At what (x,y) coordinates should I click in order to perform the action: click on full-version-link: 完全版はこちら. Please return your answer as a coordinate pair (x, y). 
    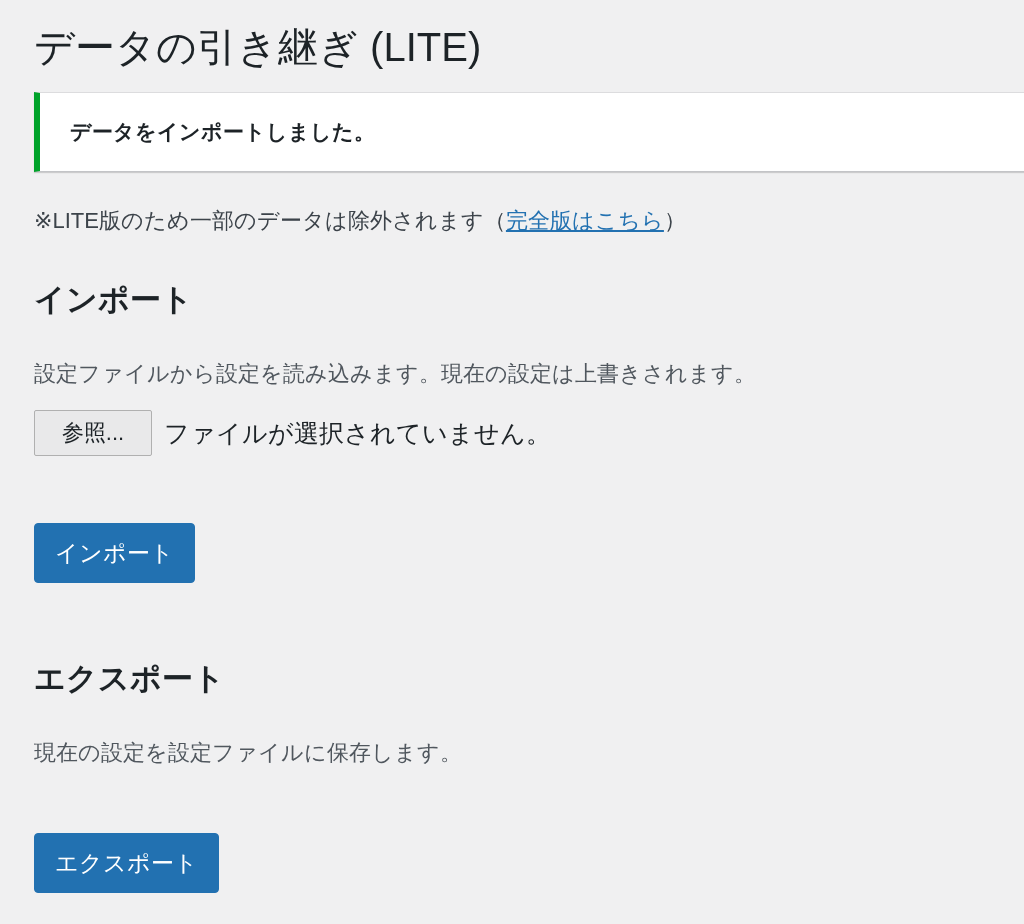
    Looking at the image, I should click on (584, 221).